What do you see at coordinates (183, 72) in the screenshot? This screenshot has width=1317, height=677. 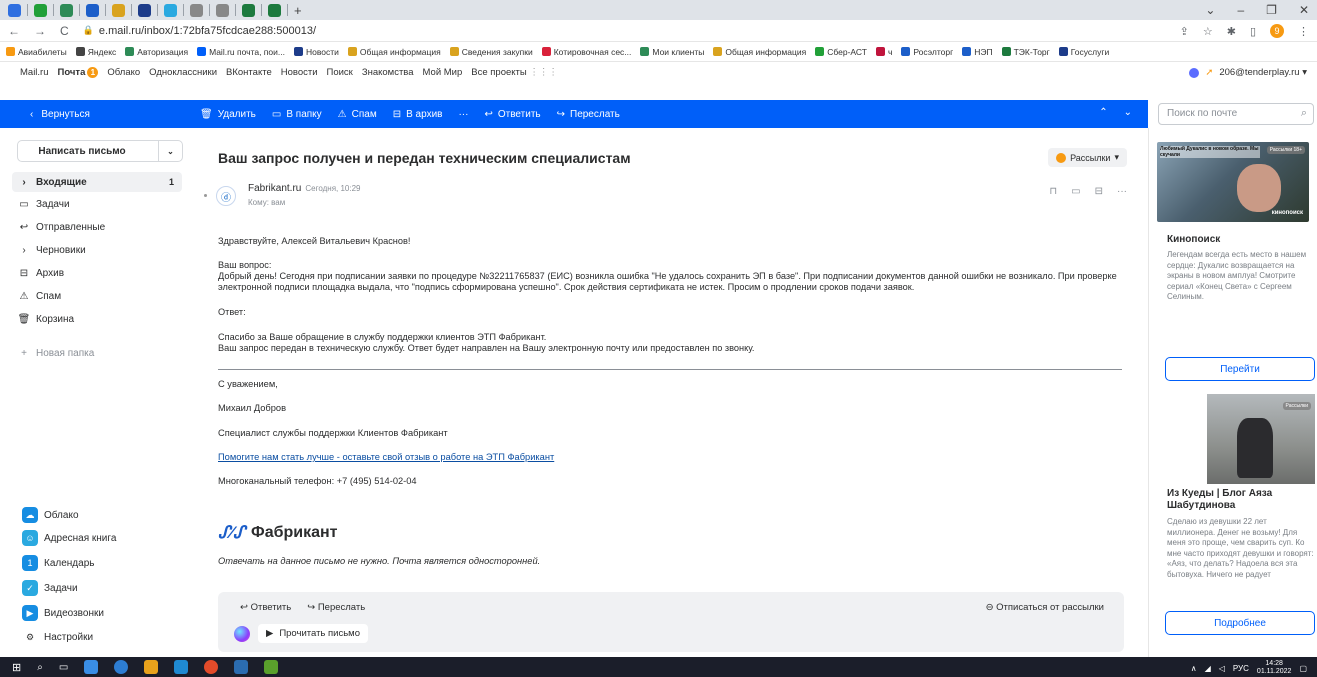 I see `portal-link-ok: Одноклассники` at bounding box center [183, 72].